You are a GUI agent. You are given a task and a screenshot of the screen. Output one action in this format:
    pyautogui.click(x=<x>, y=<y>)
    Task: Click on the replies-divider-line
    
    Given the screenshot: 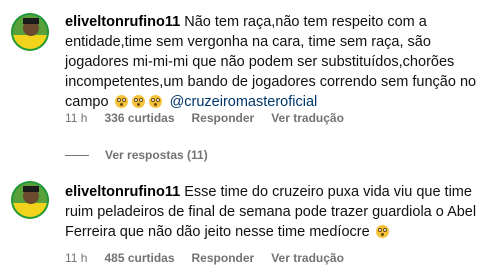 What is the action you would take?
    pyautogui.click(x=77, y=155)
    